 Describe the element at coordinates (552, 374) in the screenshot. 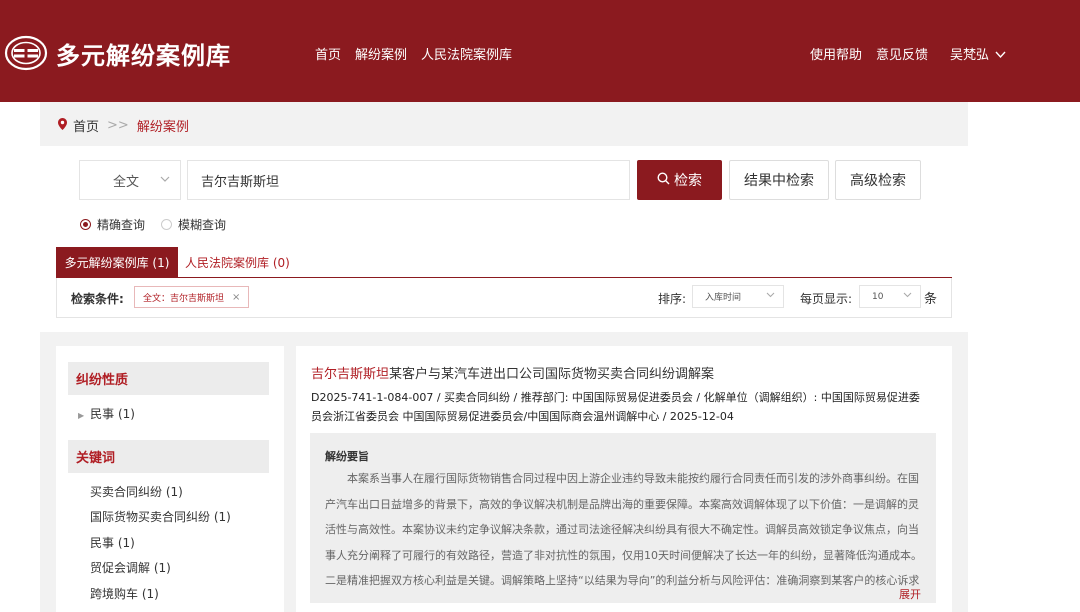

I see `result-title-rest: 某客户与某汽车进出口公司国际货物买卖合同纠纷调解案` at that location.